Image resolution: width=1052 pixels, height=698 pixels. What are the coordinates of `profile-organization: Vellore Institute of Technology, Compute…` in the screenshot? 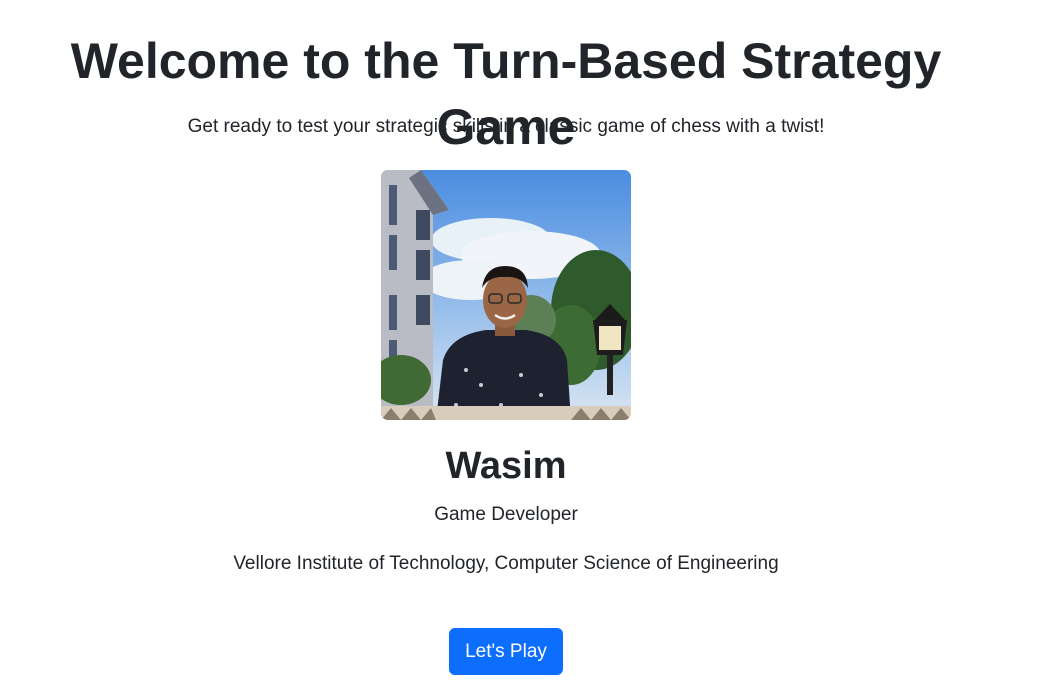 It's located at (506, 563).